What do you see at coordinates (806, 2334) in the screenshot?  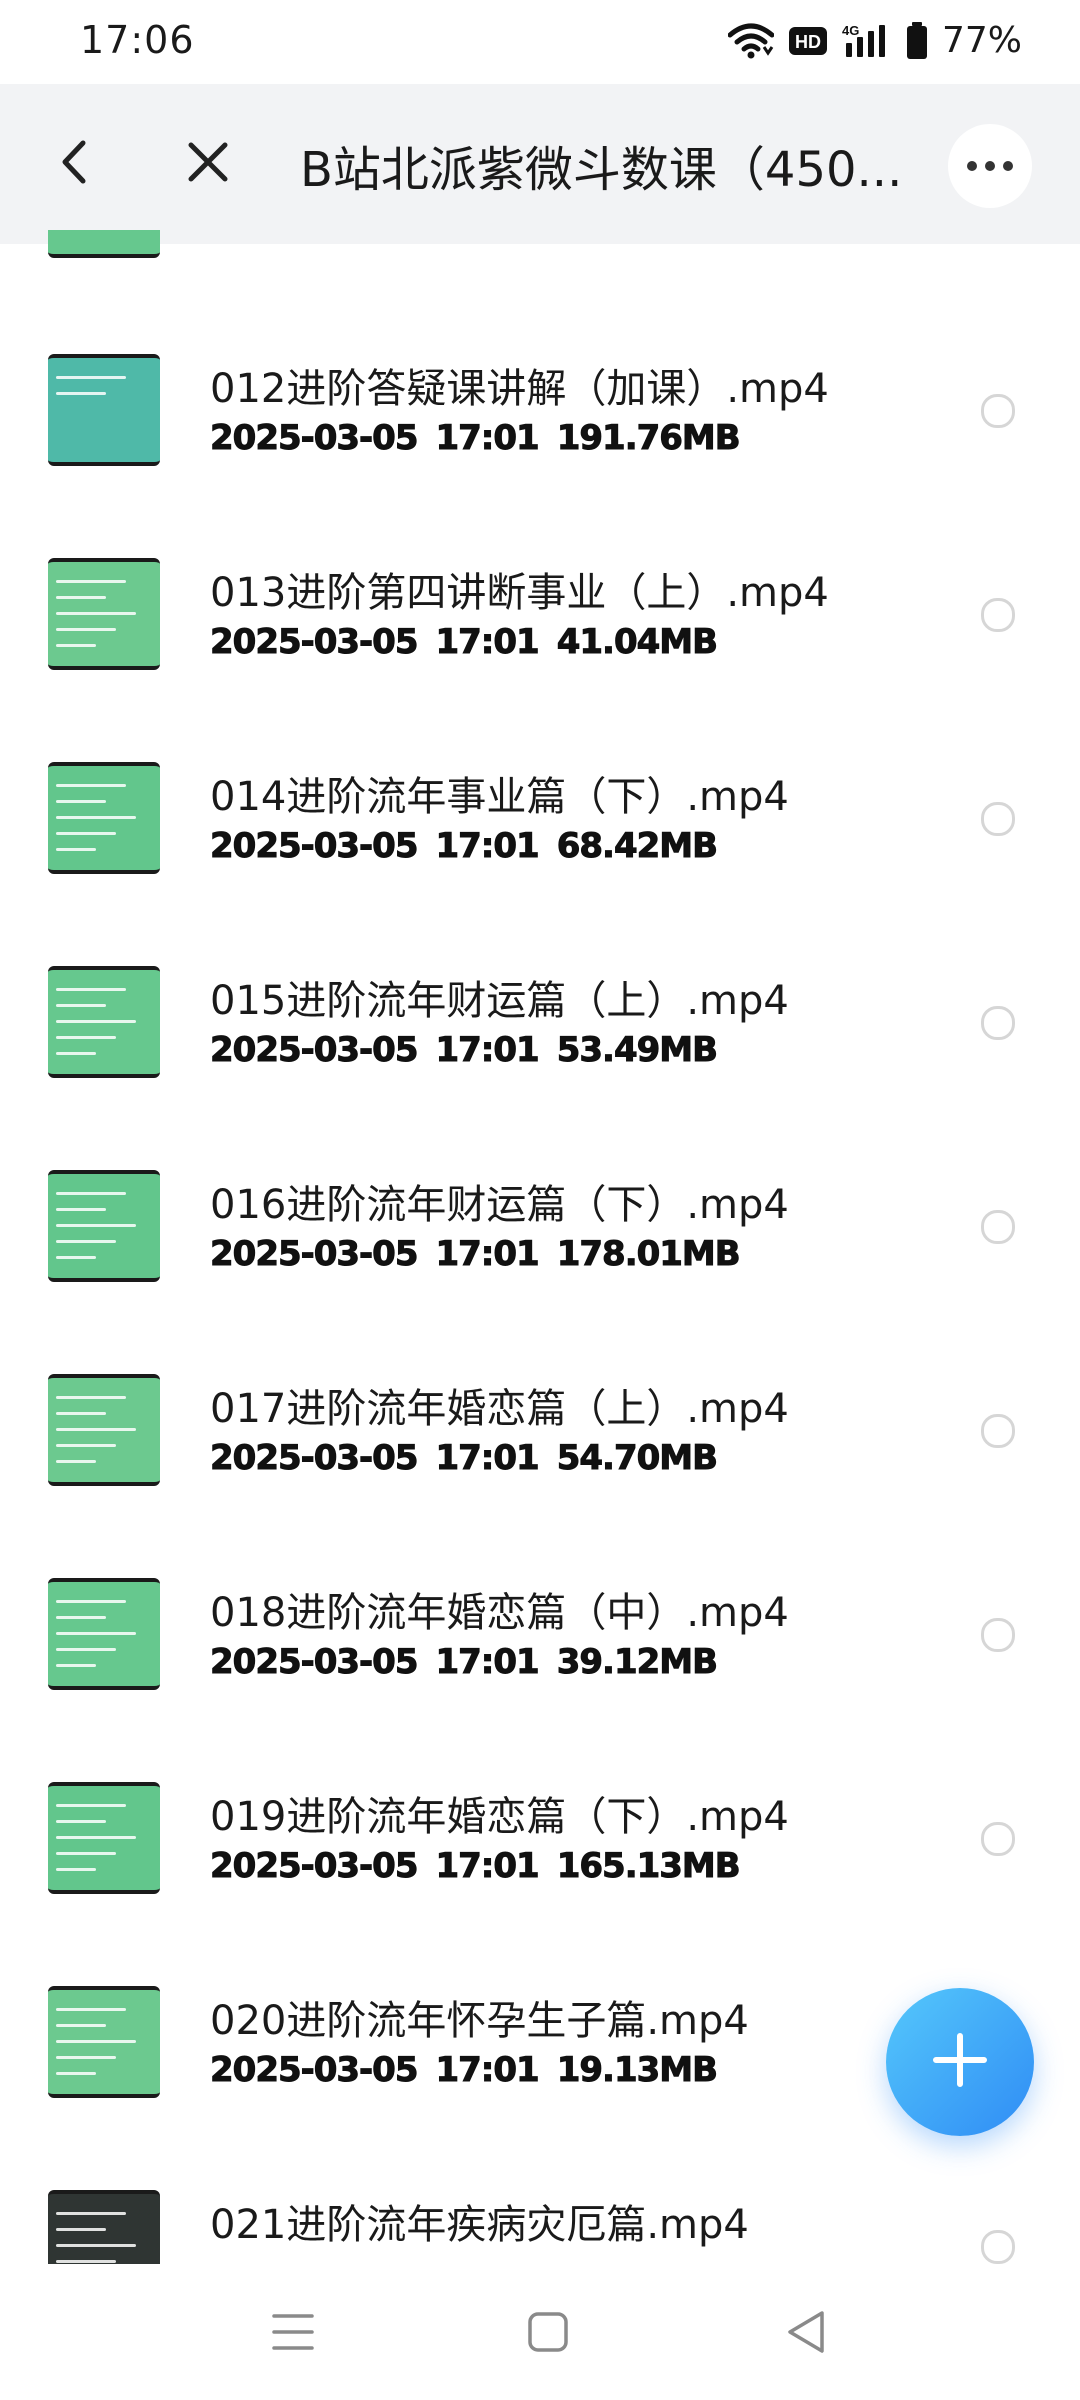 I see `nav-back-icon` at bounding box center [806, 2334].